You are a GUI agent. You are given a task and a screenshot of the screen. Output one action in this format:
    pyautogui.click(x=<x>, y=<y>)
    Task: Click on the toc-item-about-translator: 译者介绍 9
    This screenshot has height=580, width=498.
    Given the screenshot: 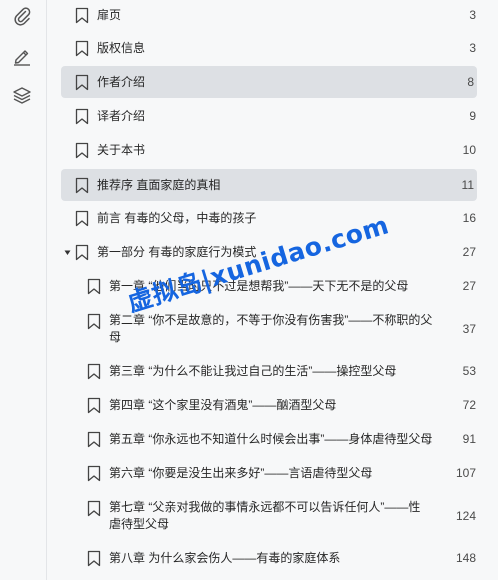 What is the action you would take?
    pyautogui.click(x=269, y=116)
    